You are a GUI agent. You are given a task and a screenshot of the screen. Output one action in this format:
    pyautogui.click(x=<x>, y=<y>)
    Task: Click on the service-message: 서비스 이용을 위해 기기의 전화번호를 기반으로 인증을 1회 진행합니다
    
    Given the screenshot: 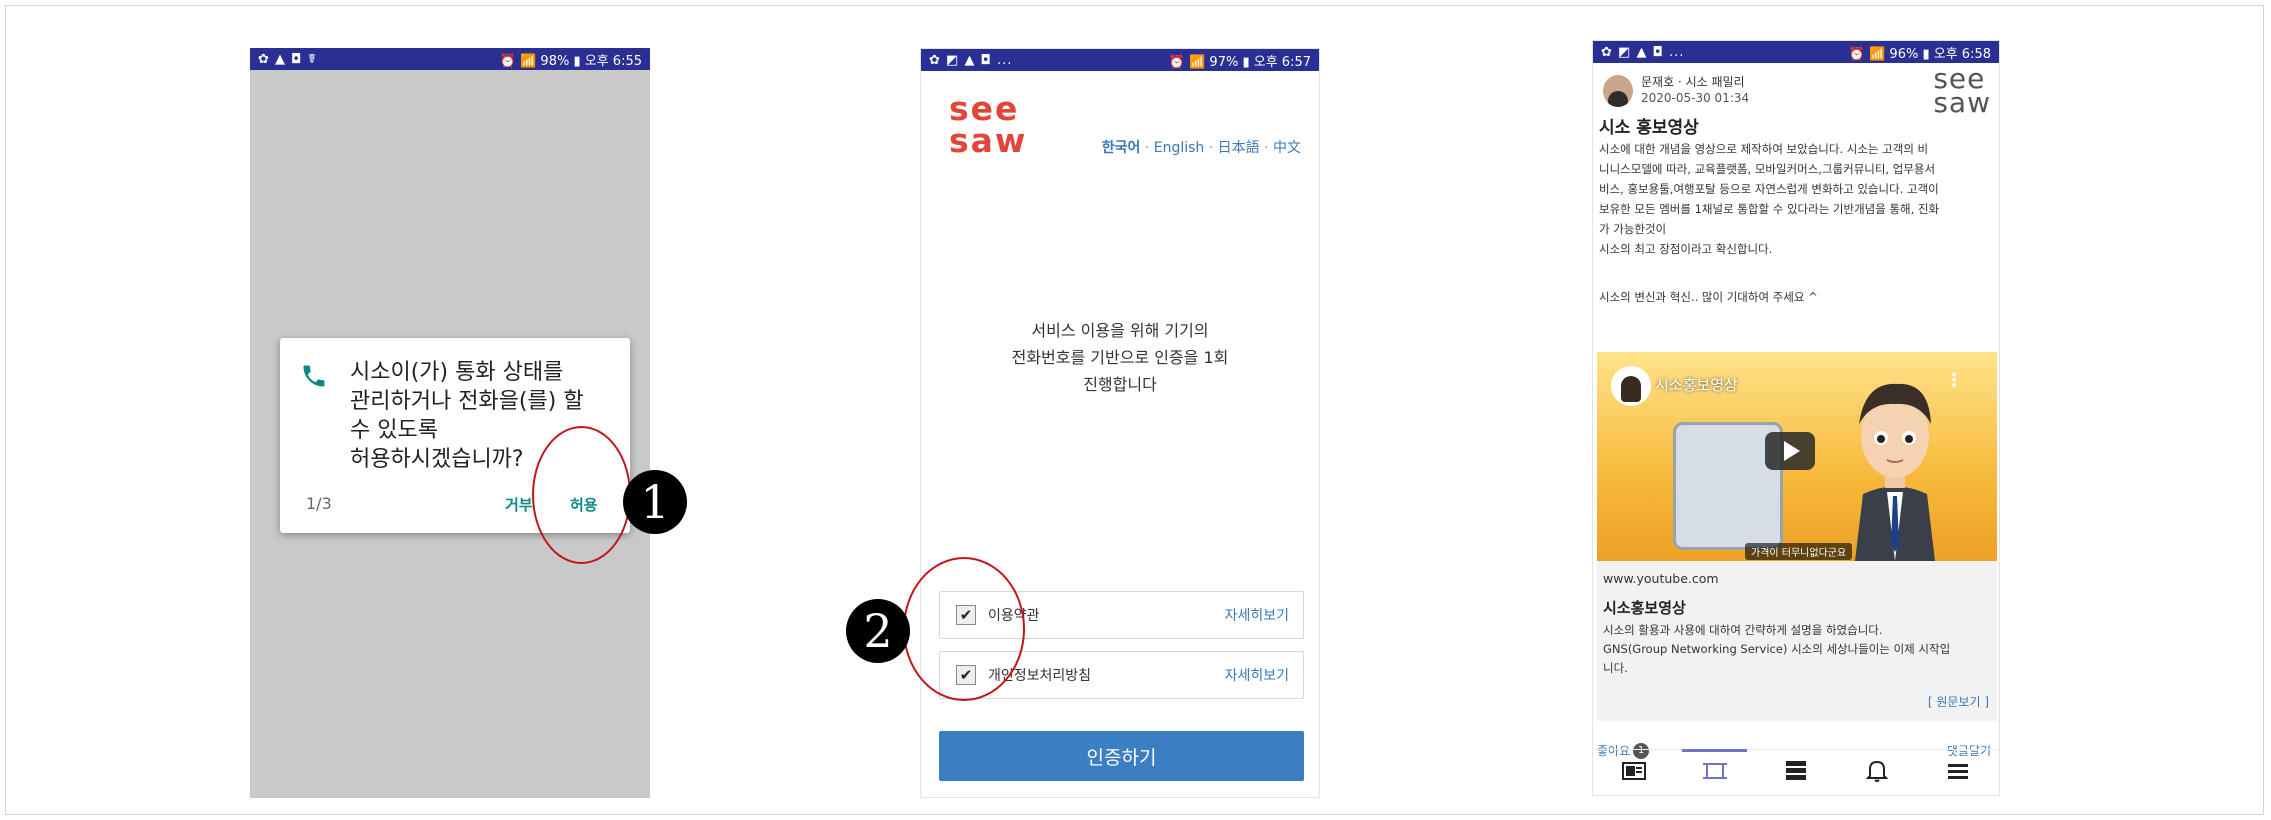 What is the action you would take?
    pyautogui.click(x=1120, y=357)
    